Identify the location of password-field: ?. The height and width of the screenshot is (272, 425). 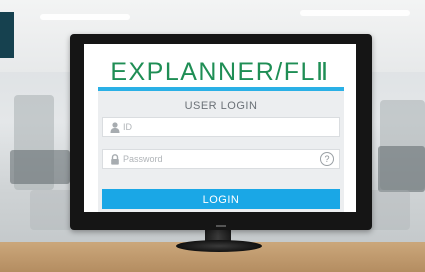
(221, 159).